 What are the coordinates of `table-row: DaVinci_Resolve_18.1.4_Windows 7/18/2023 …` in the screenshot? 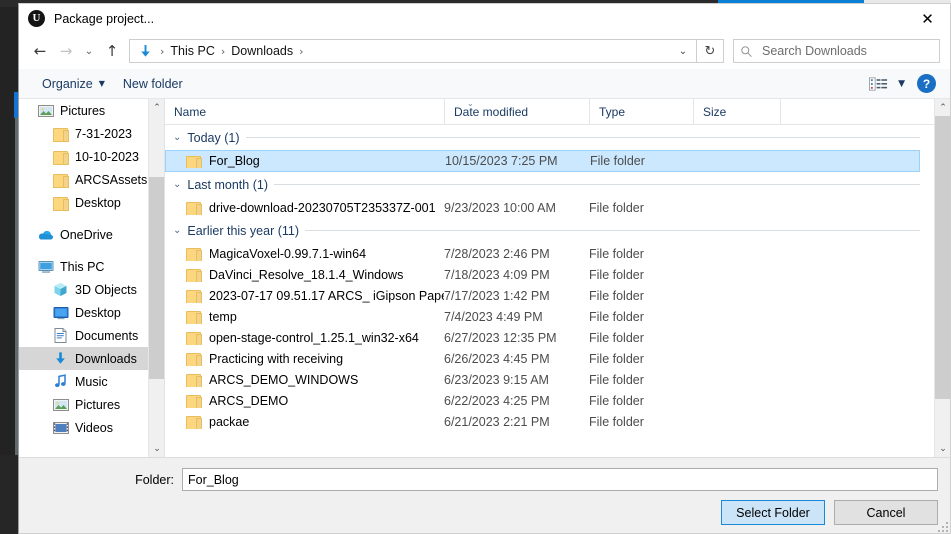 It's located at (549, 274).